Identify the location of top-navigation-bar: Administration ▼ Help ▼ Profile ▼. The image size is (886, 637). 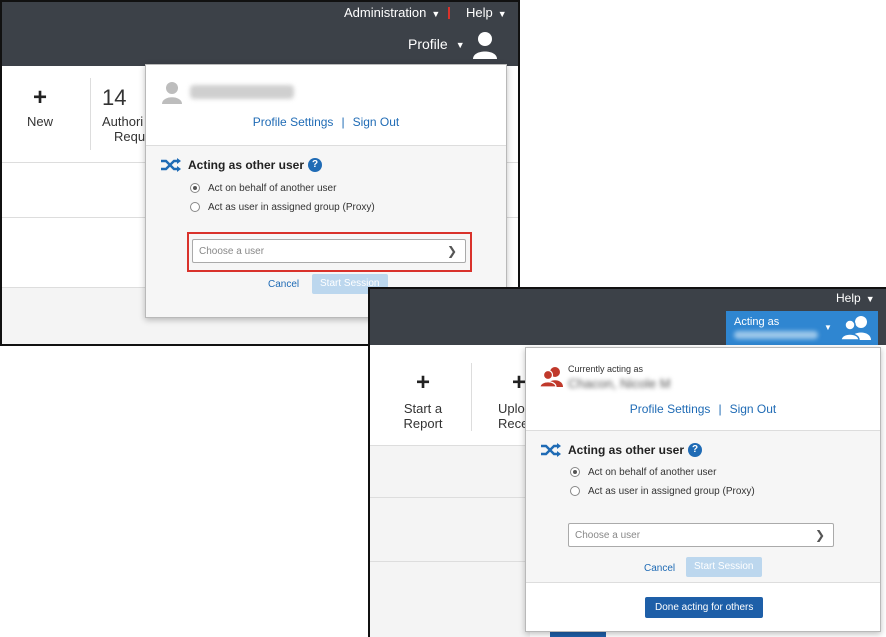
(260, 34).